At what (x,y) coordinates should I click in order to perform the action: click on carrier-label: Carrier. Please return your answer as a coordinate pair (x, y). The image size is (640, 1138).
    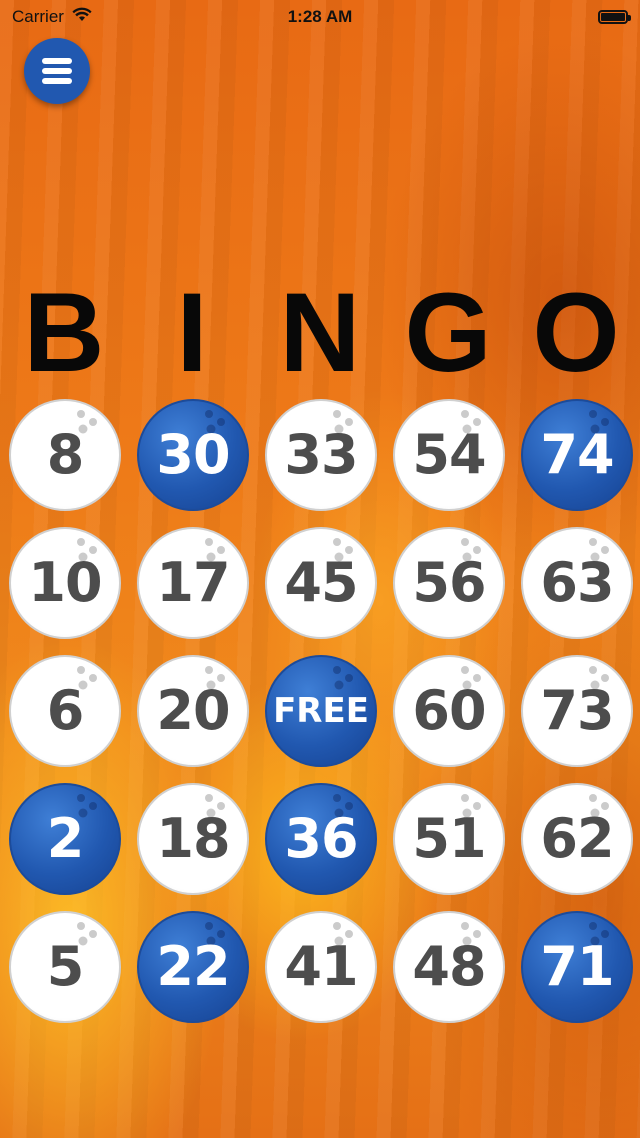
    Looking at the image, I should click on (38, 16).